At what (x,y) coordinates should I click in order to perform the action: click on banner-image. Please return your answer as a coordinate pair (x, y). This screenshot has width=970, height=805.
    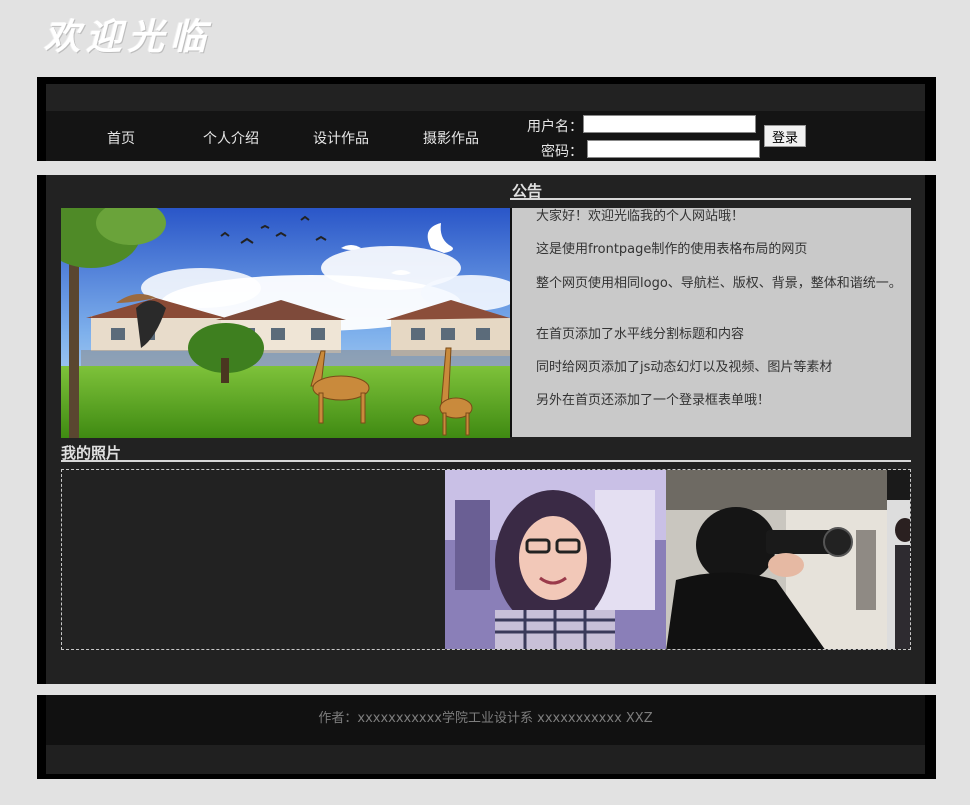
    Looking at the image, I should click on (285, 323).